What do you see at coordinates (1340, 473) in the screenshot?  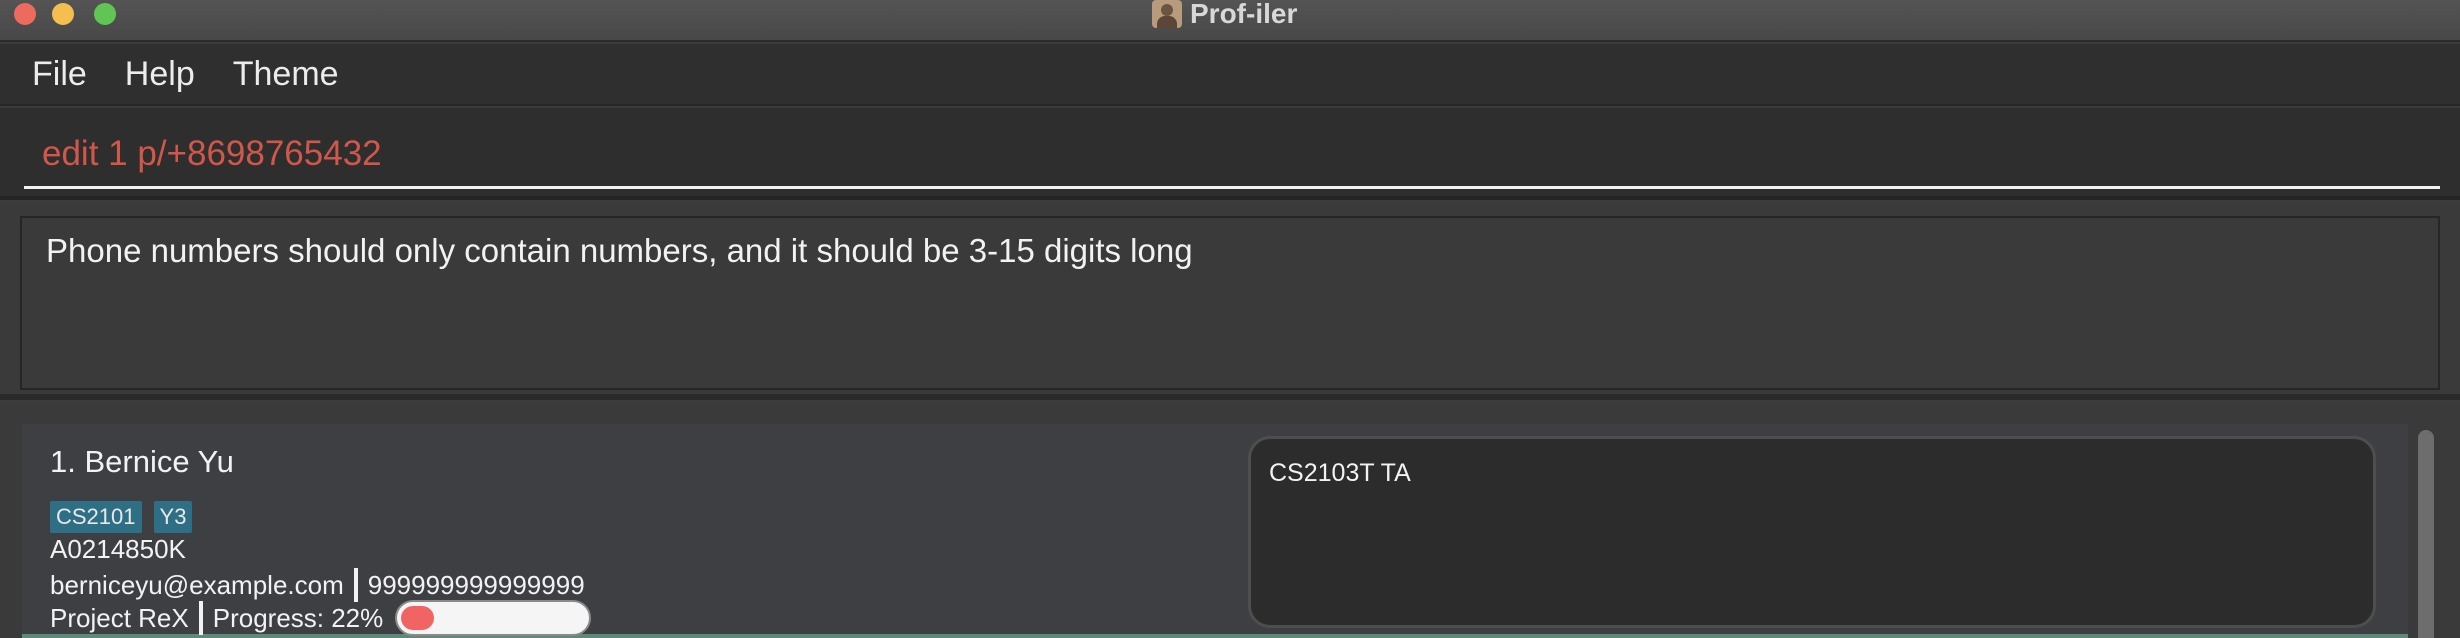 I see `notes-text: CS2103T TA` at bounding box center [1340, 473].